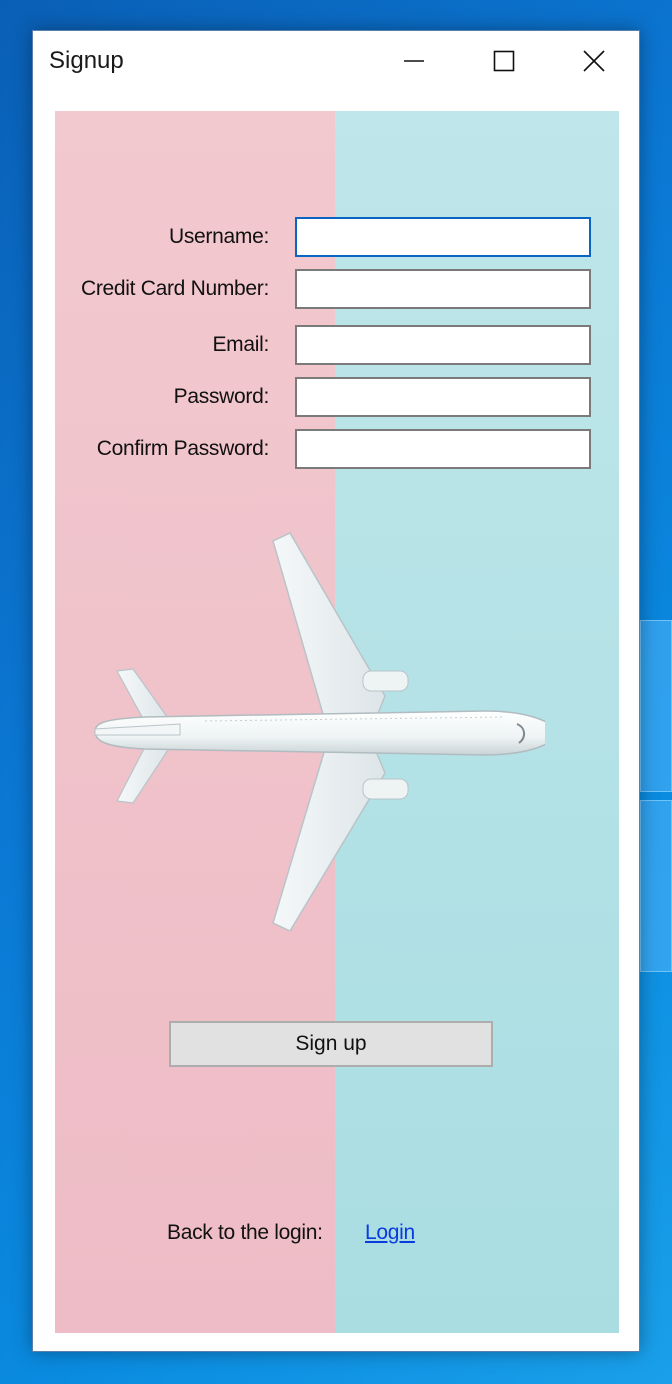 This screenshot has width=672, height=1384. I want to click on email-input, so click(443, 345).